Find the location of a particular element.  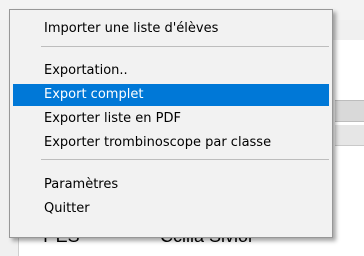

background-header-strip is located at coordinates (349, 135).